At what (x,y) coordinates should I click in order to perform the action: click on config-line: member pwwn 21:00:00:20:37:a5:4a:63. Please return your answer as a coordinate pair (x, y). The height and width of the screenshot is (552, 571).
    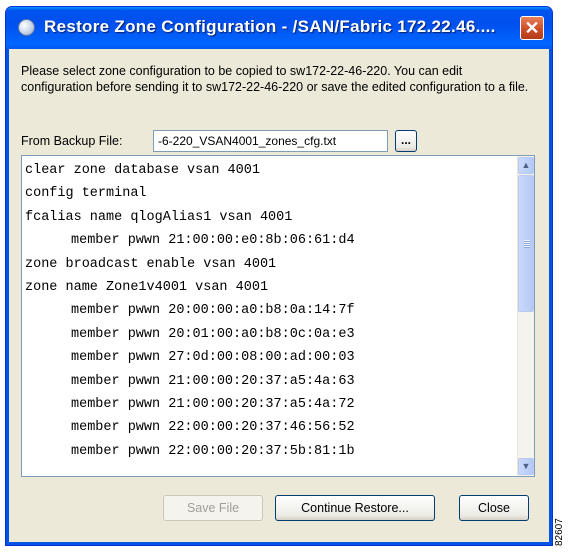
    Looking at the image, I should click on (213, 381).